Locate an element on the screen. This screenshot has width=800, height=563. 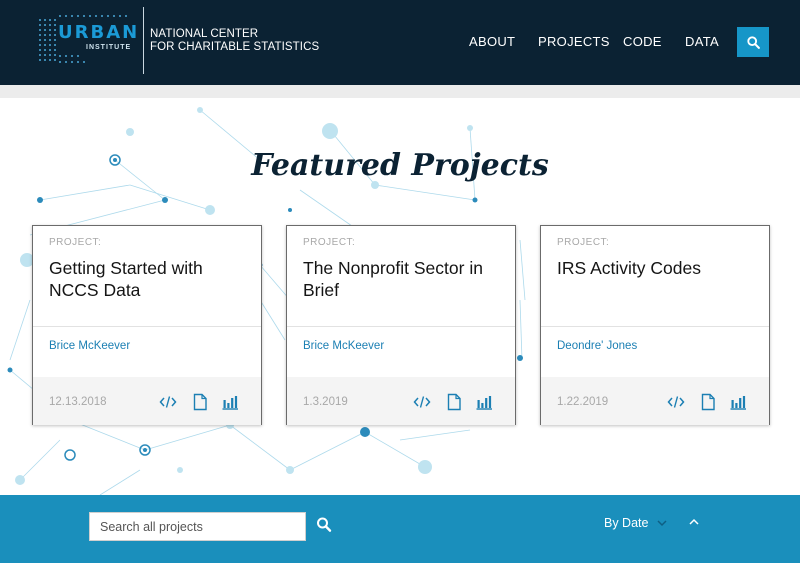
sort-dropdown-label: By Date is located at coordinates (626, 523).